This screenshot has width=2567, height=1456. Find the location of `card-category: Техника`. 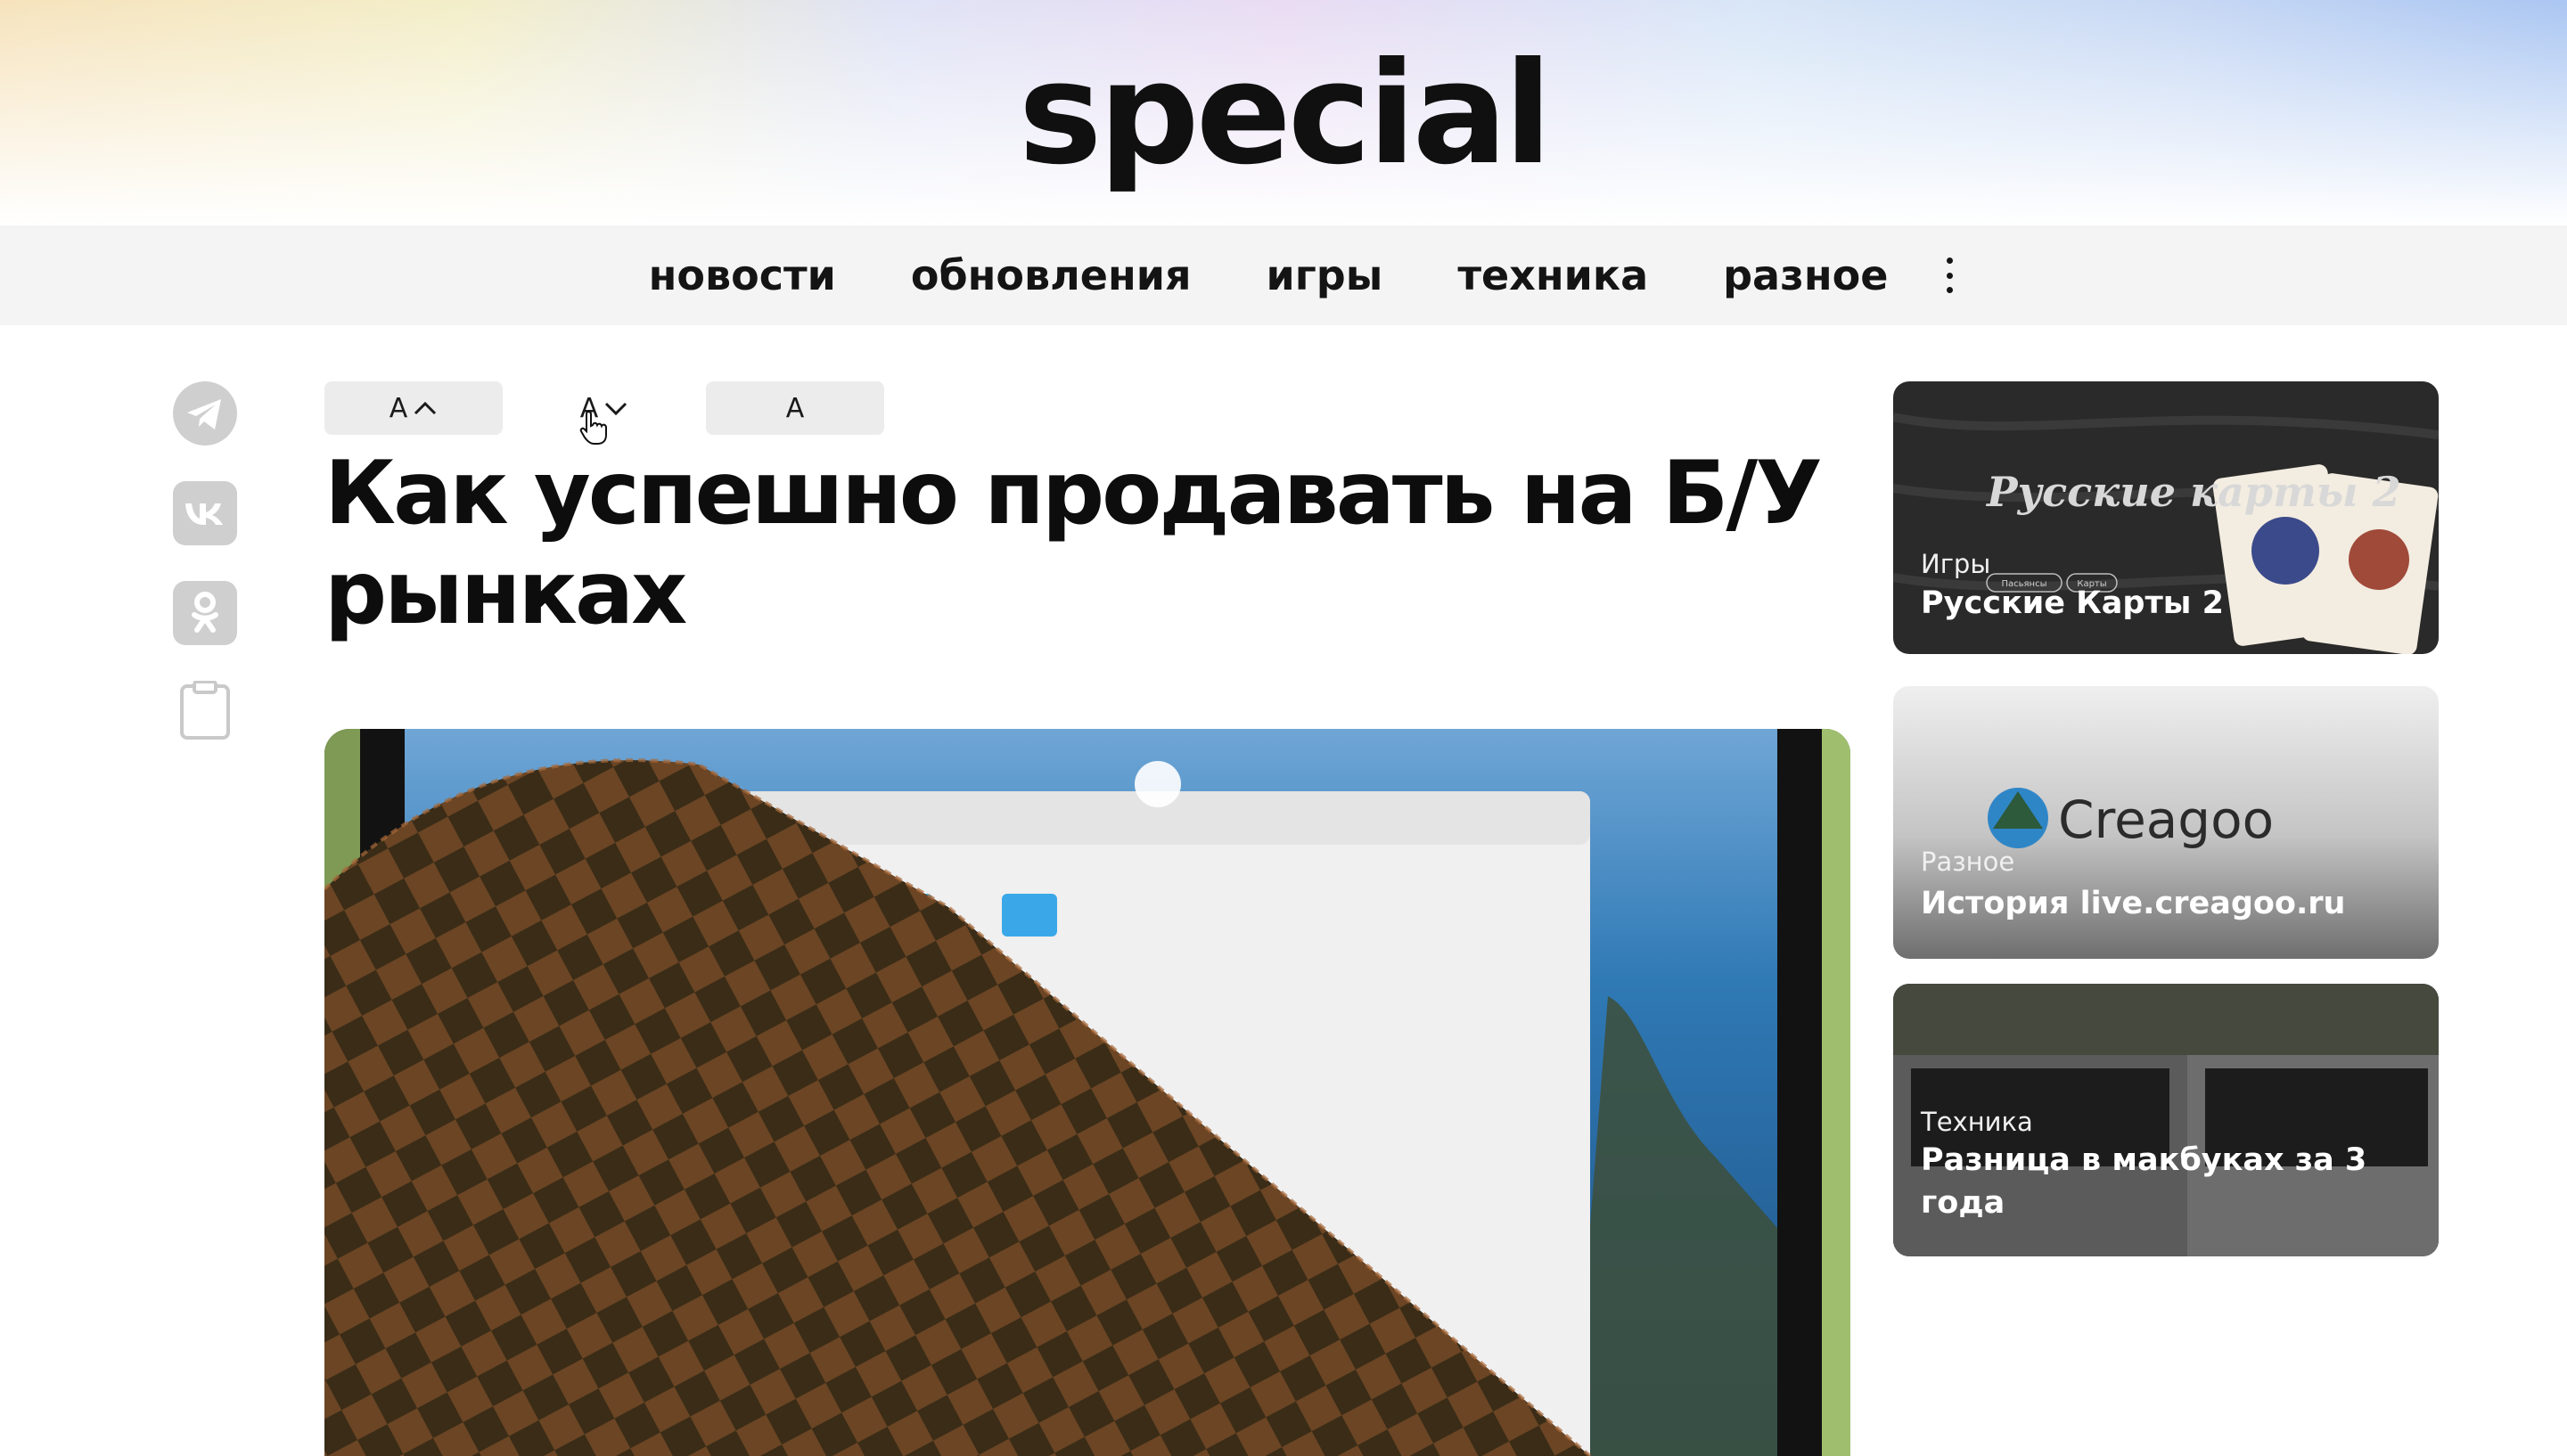

card-category: Техника is located at coordinates (1977, 1122).